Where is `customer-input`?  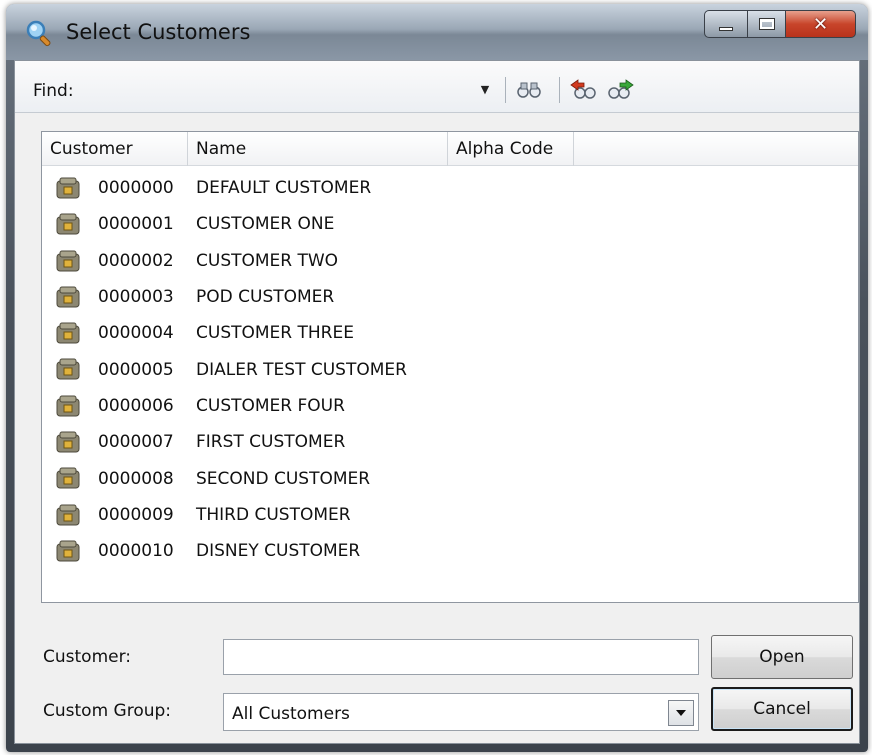 customer-input is located at coordinates (461, 657).